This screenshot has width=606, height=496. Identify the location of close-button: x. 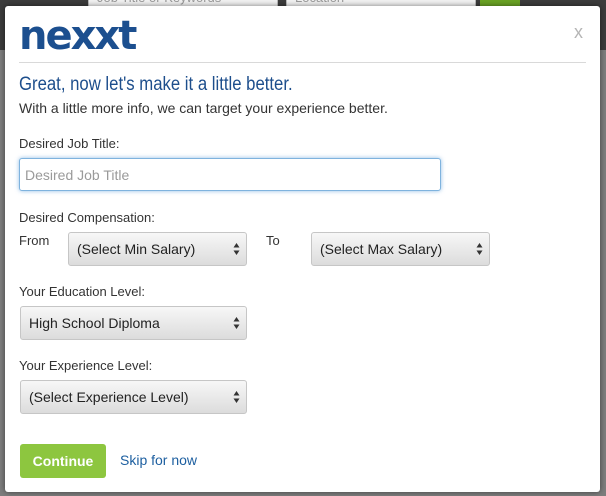
(578, 32).